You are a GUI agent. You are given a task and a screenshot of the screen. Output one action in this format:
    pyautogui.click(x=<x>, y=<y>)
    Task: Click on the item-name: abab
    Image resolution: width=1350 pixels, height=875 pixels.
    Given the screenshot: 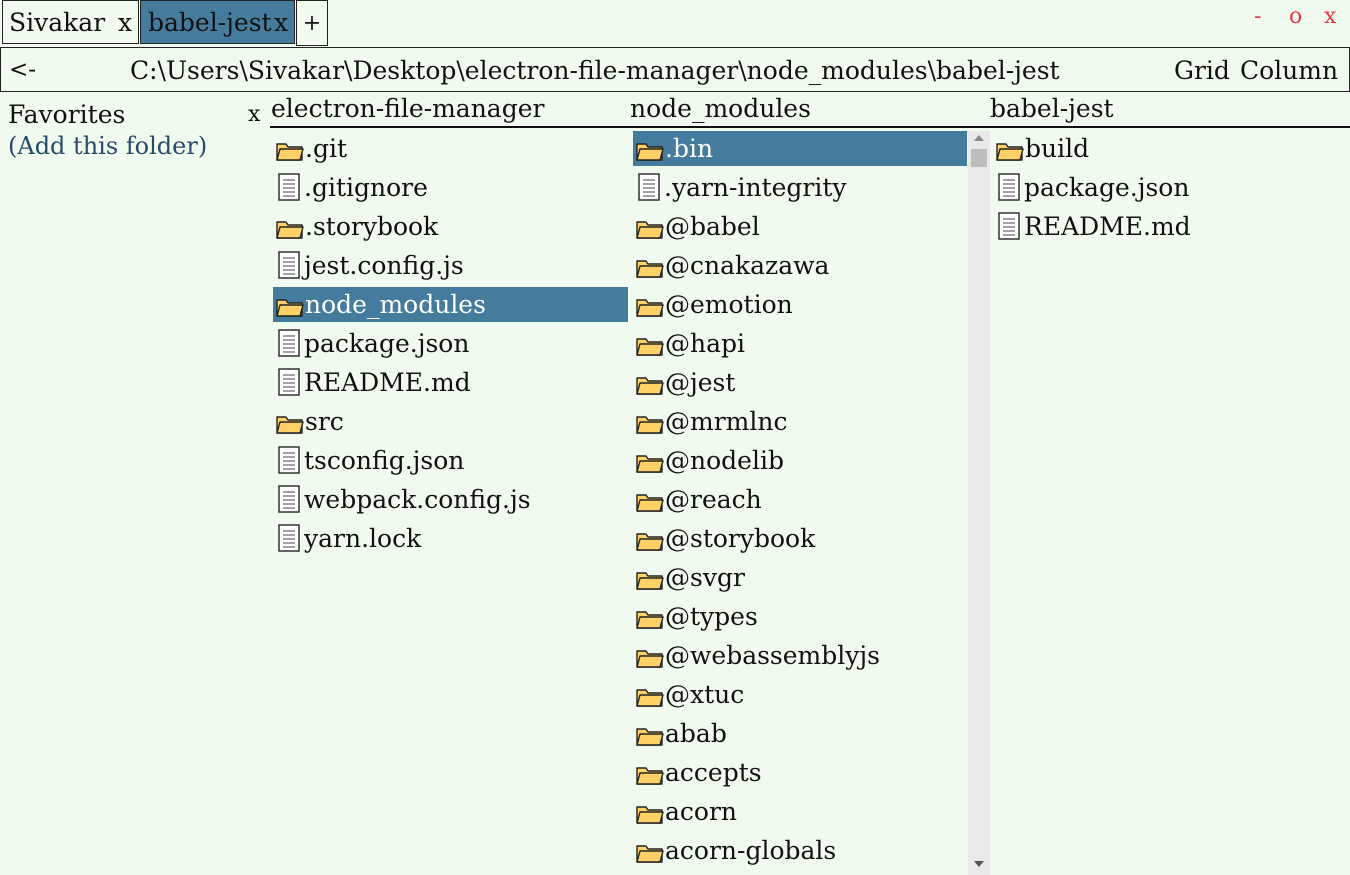 What is the action you would take?
    pyautogui.click(x=696, y=733)
    